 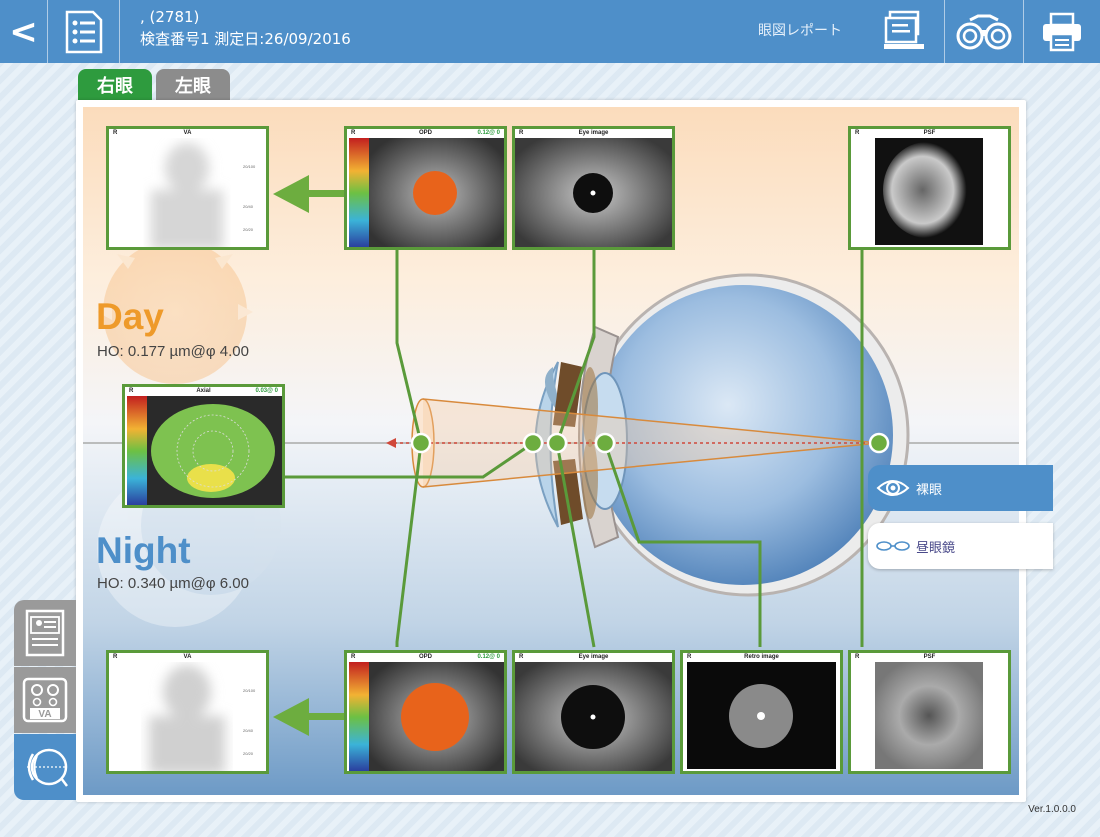 I want to click on print-button, so click(x=1062, y=31).